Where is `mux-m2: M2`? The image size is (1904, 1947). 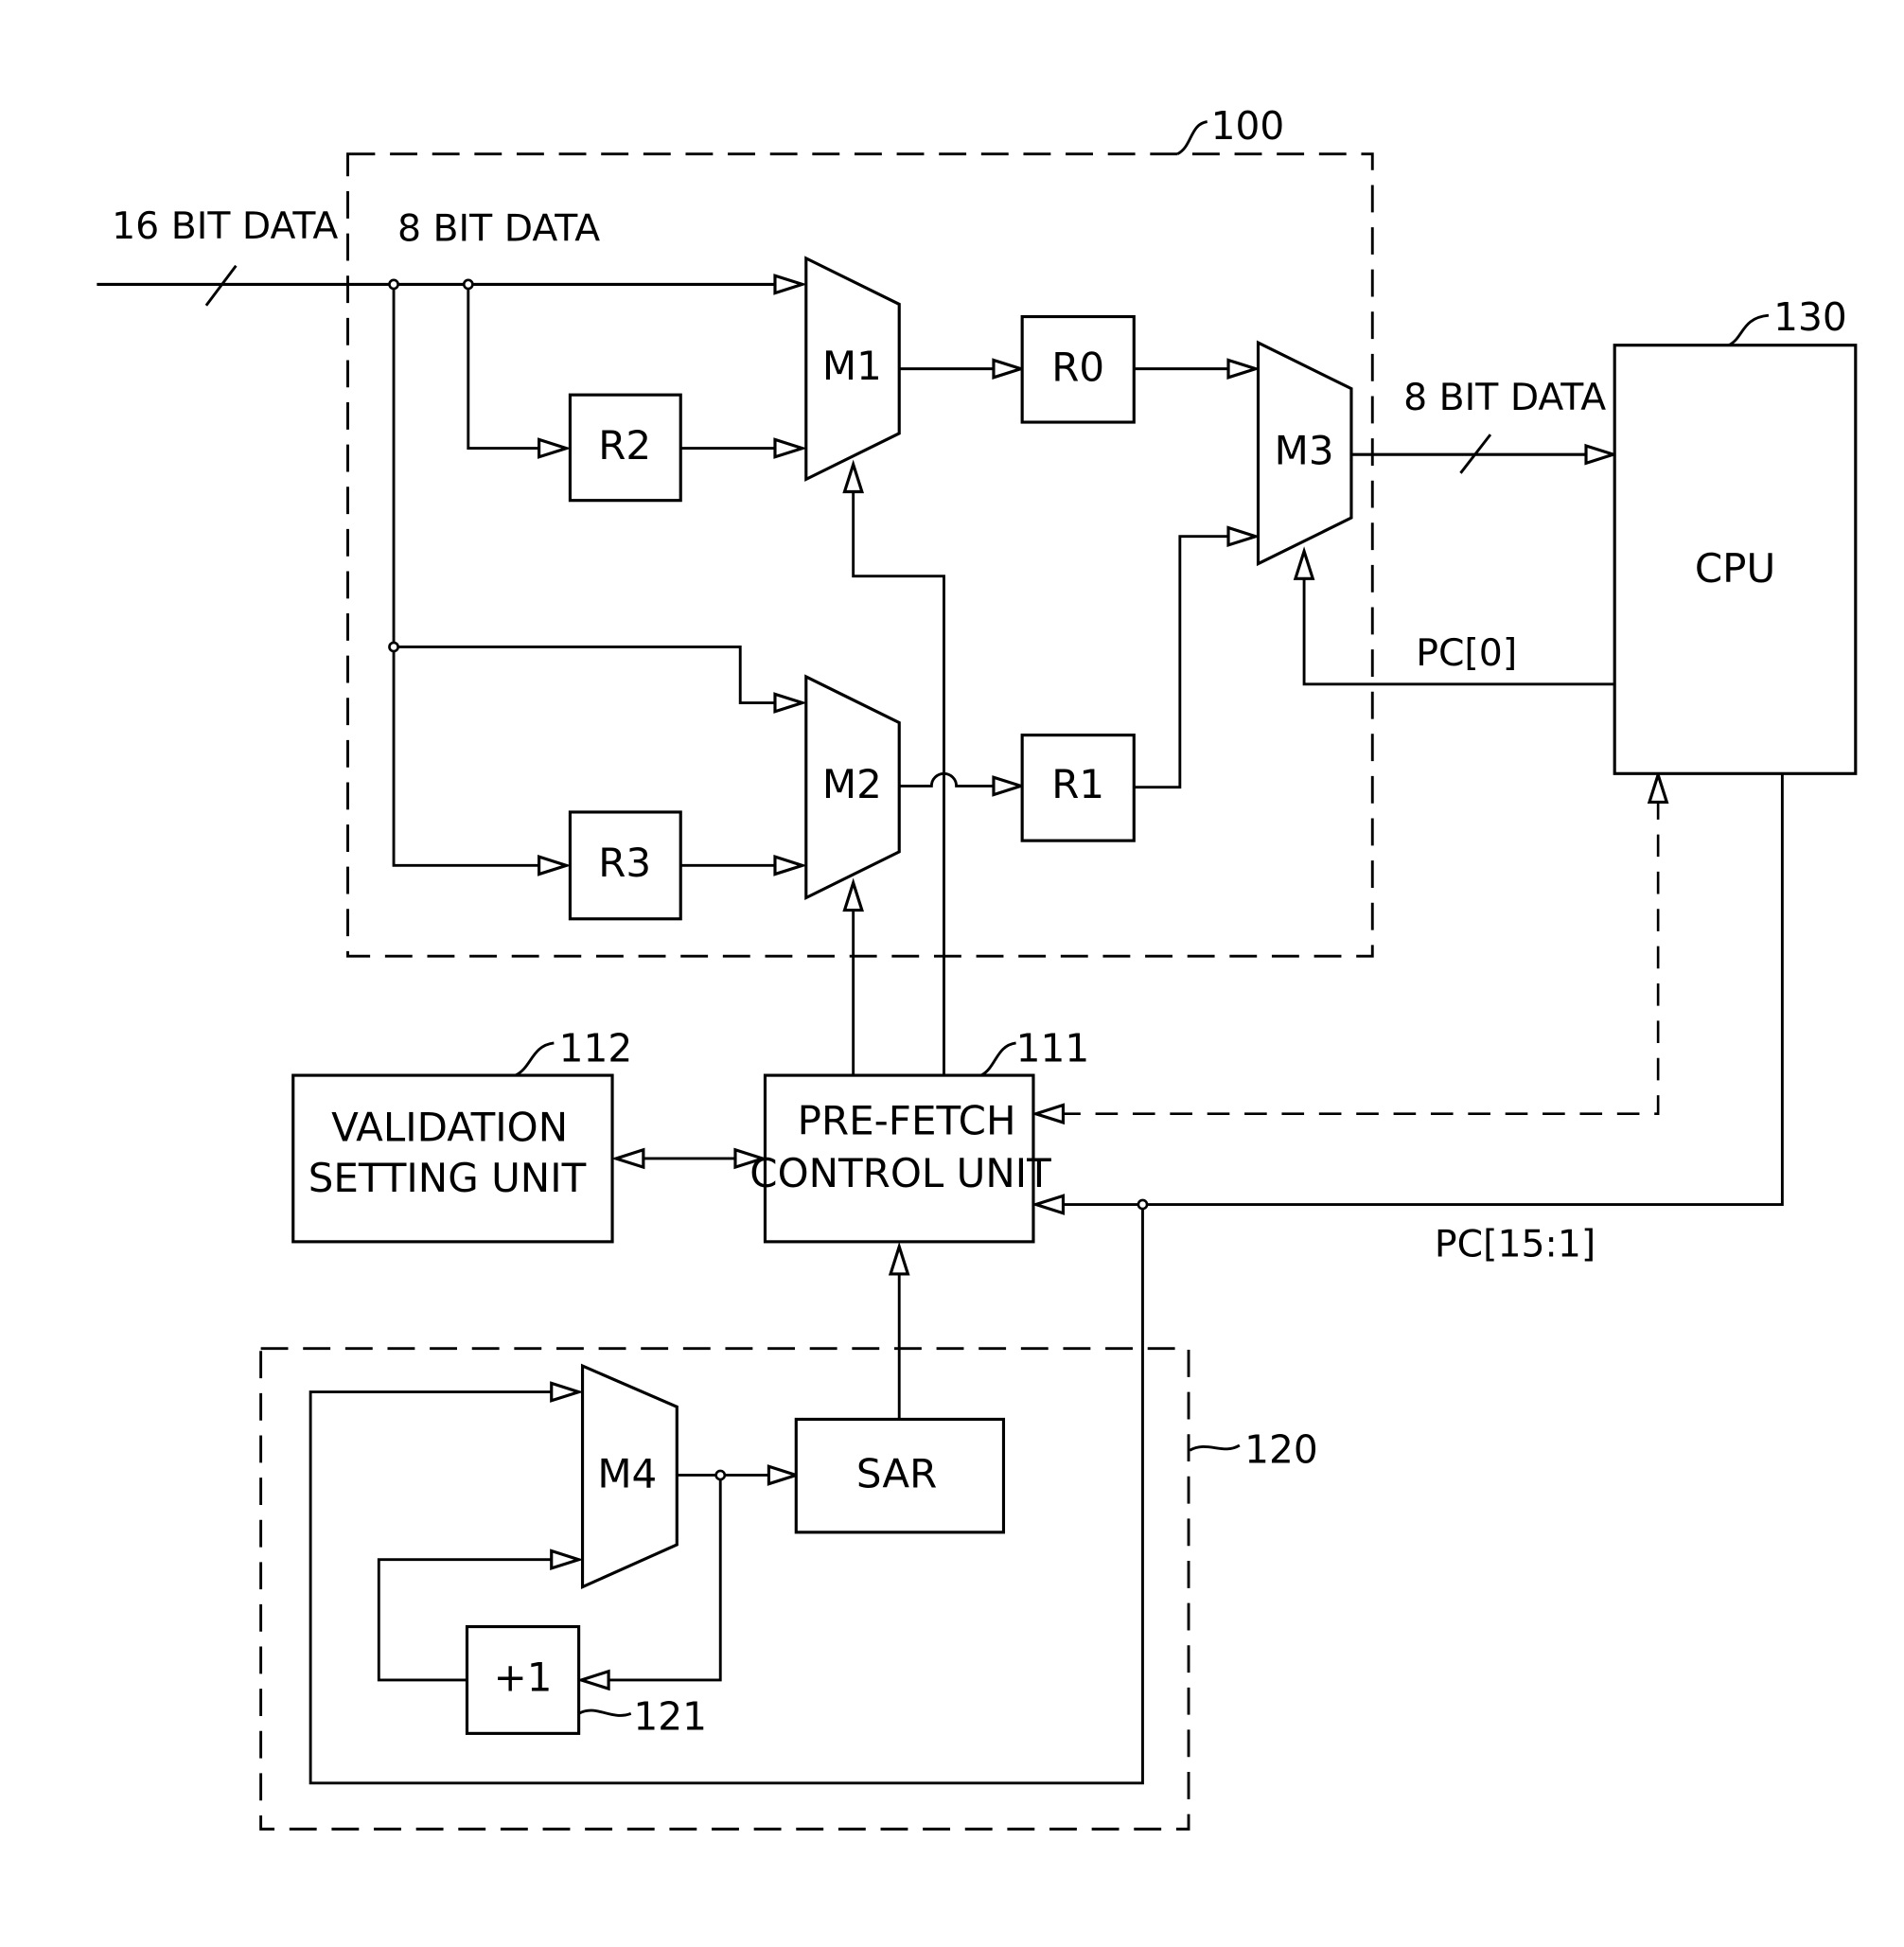
mux-m2: M2 is located at coordinates (852, 787).